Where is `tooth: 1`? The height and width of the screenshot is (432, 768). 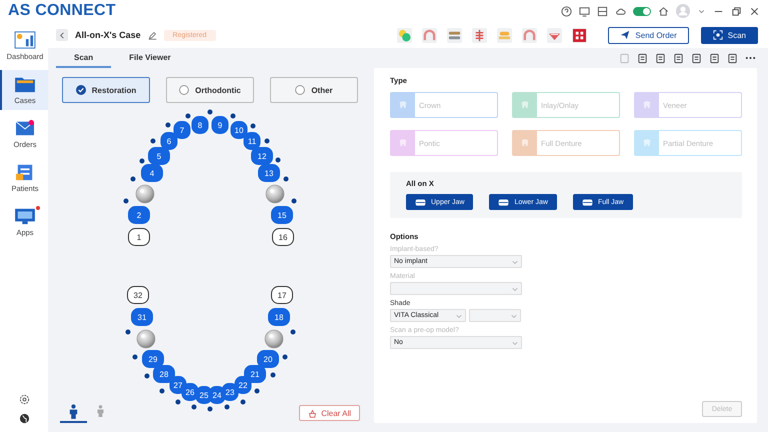
tooth: 1 is located at coordinates (139, 237).